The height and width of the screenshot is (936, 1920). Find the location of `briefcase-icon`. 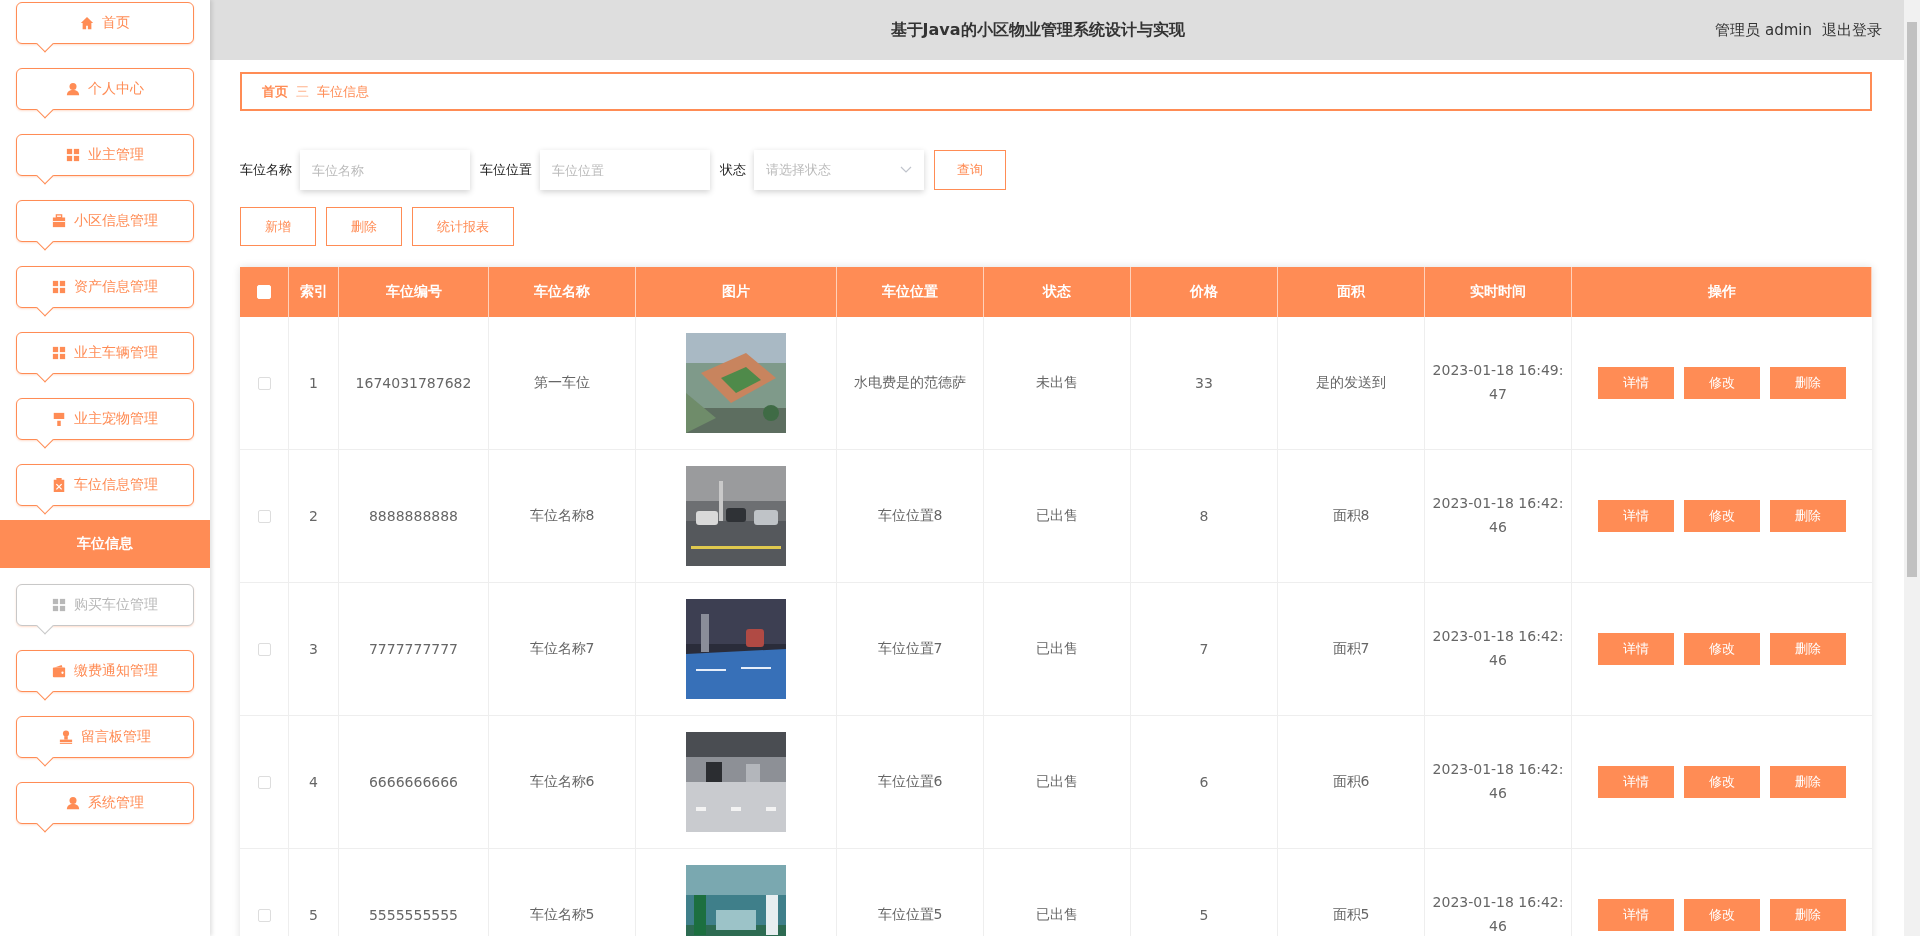

briefcase-icon is located at coordinates (59, 221).